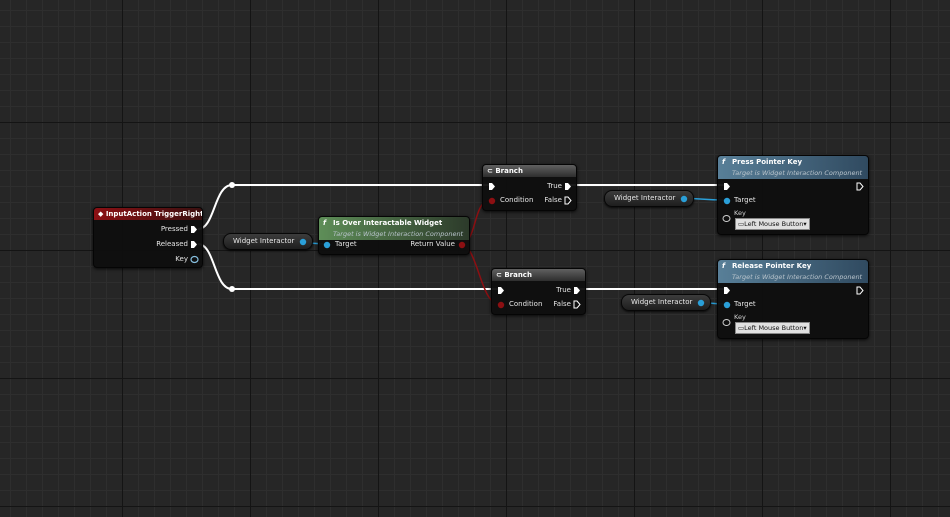 This screenshot has width=950, height=517. What do you see at coordinates (388, 223) in the screenshot?
I see `node-title: Is Over Interactable Widget` at bounding box center [388, 223].